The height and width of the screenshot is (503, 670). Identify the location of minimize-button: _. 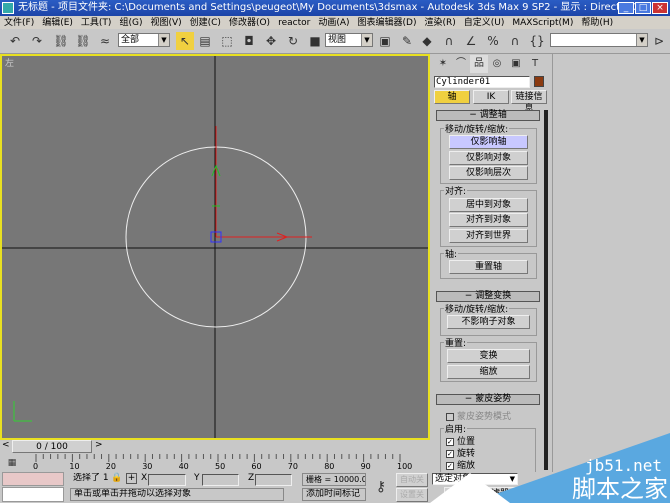
(626, 8).